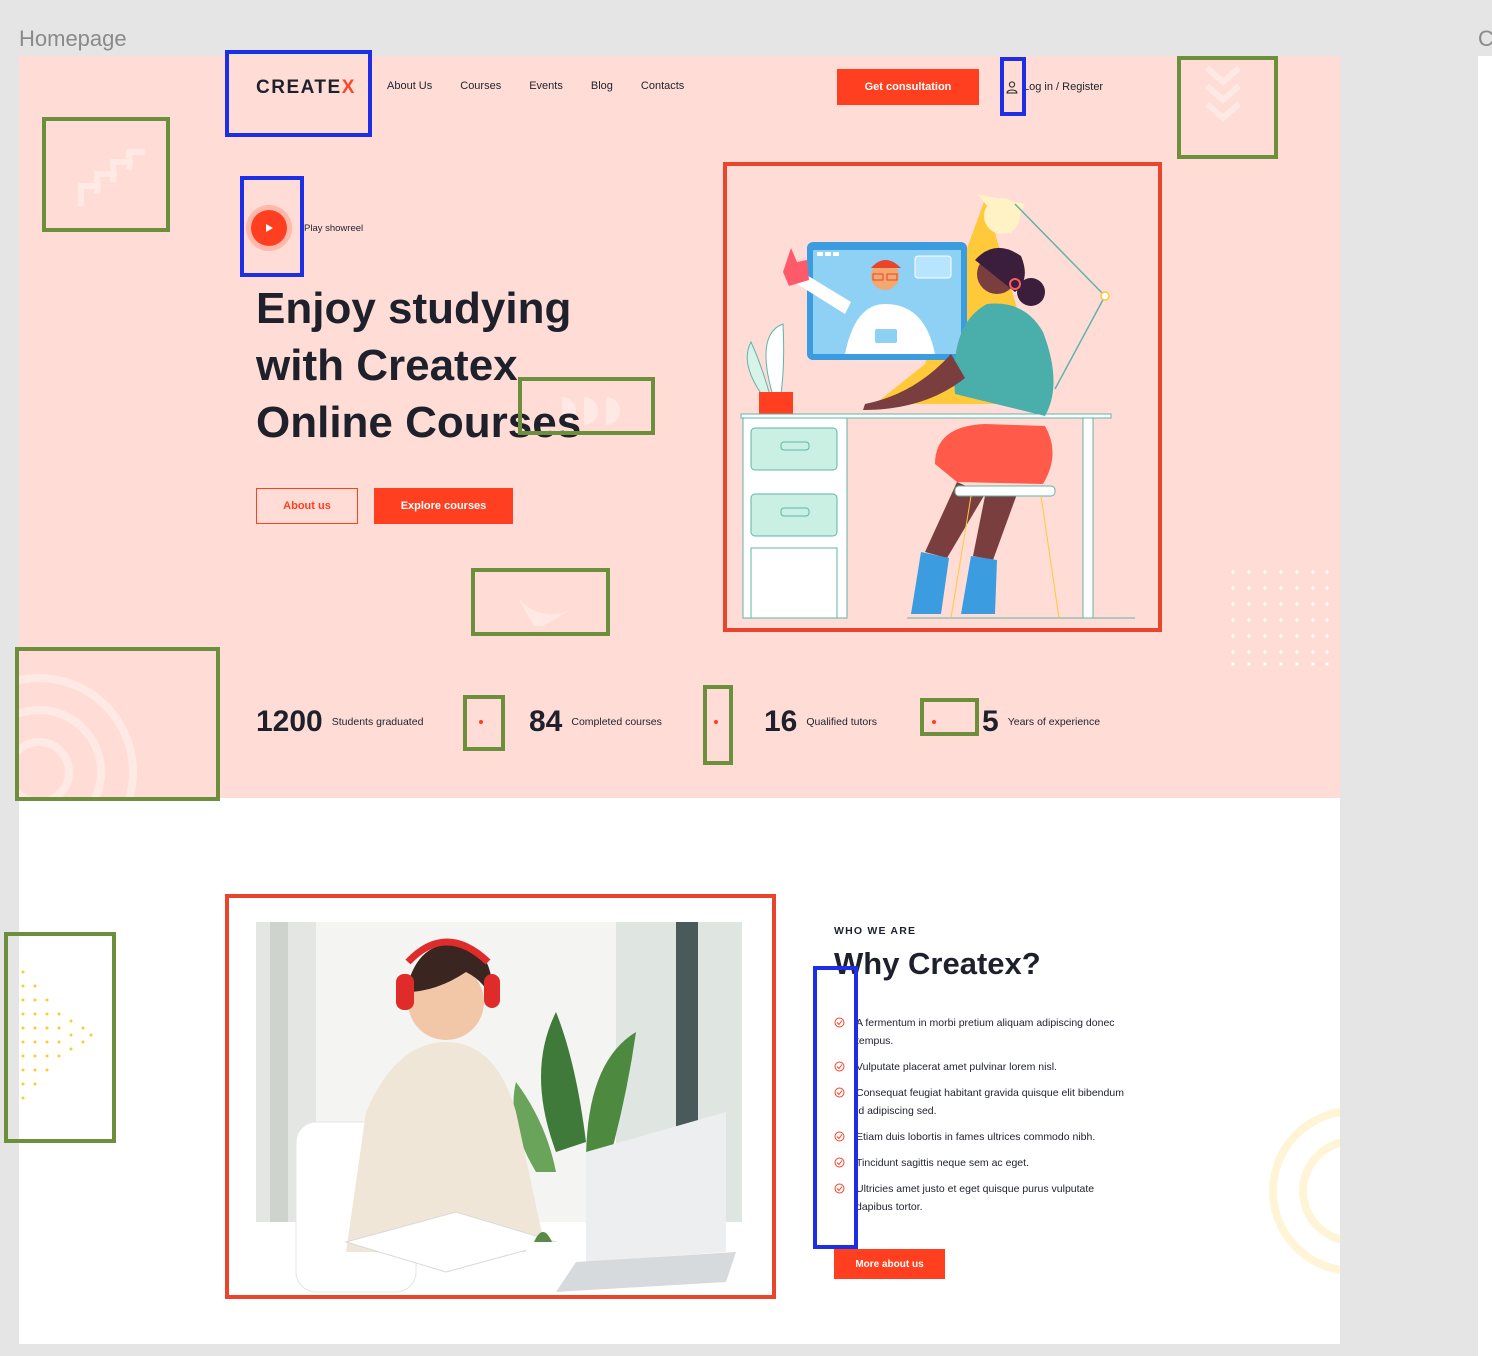 This screenshot has width=1492, height=1356. I want to click on stat-label: Qualified tutors, so click(841, 722).